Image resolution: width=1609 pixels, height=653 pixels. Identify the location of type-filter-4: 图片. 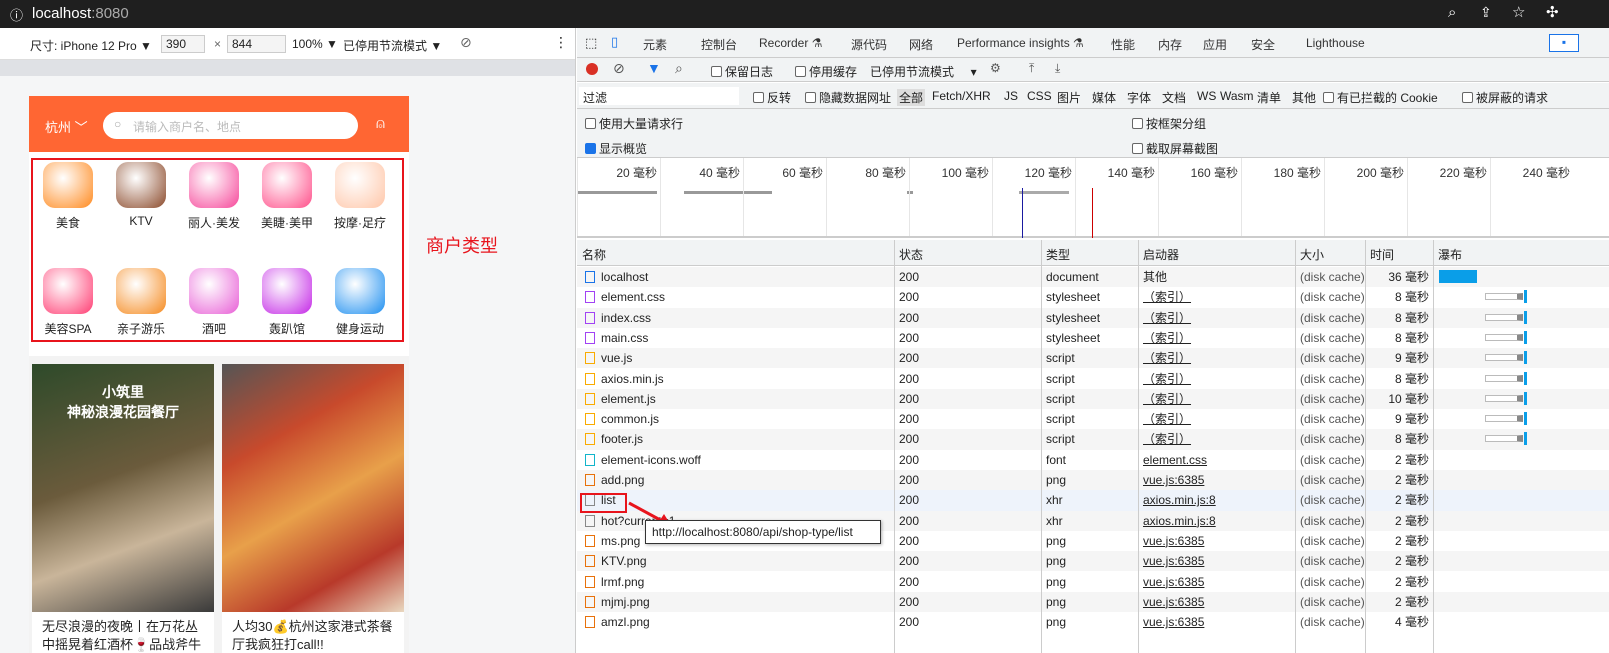
(1069, 97).